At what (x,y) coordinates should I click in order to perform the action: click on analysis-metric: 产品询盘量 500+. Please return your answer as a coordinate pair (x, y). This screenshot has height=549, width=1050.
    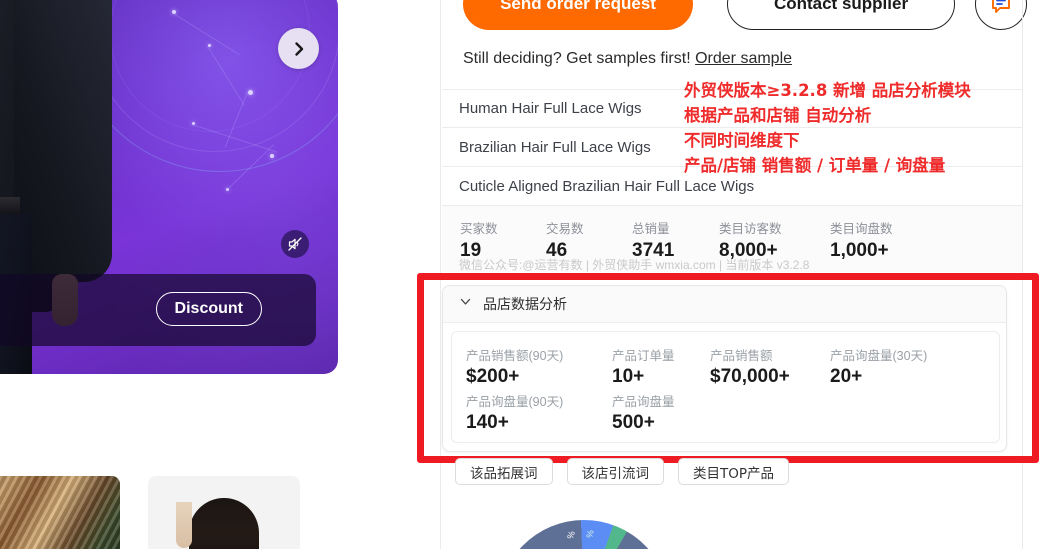
    Looking at the image, I should click on (643, 412).